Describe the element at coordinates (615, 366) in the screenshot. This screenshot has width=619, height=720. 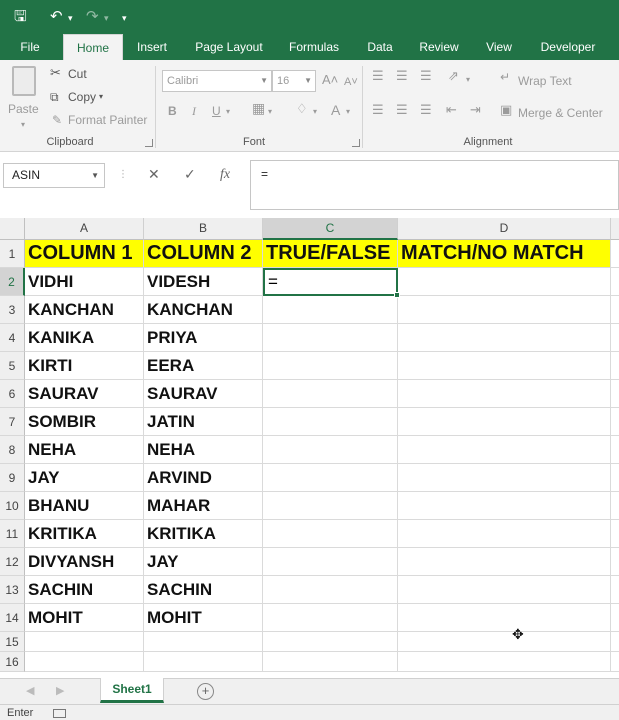
I see `cell-e5` at that location.